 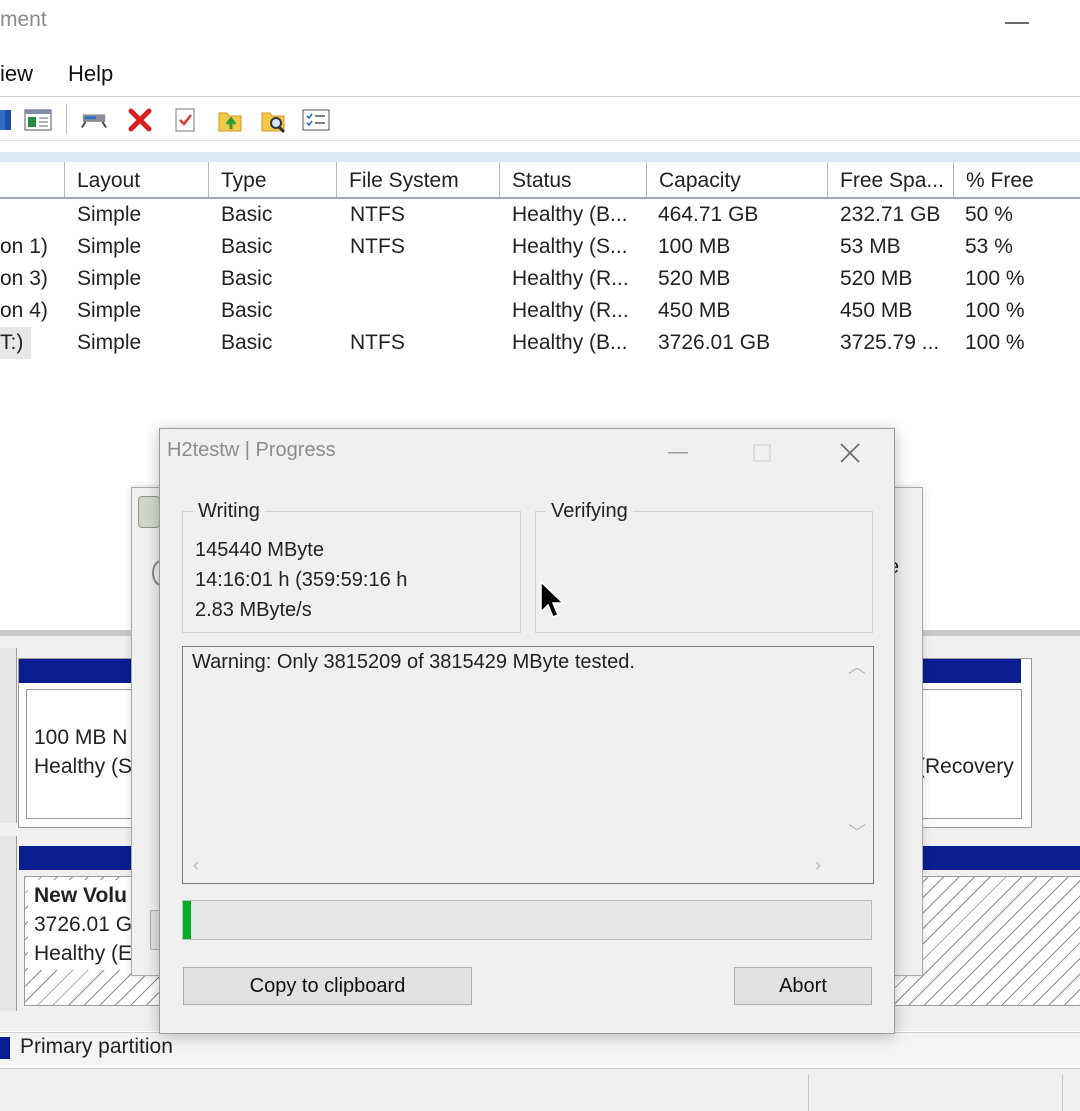 What do you see at coordinates (540, 140) in the screenshot?
I see `toolbar-divider` at bounding box center [540, 140].